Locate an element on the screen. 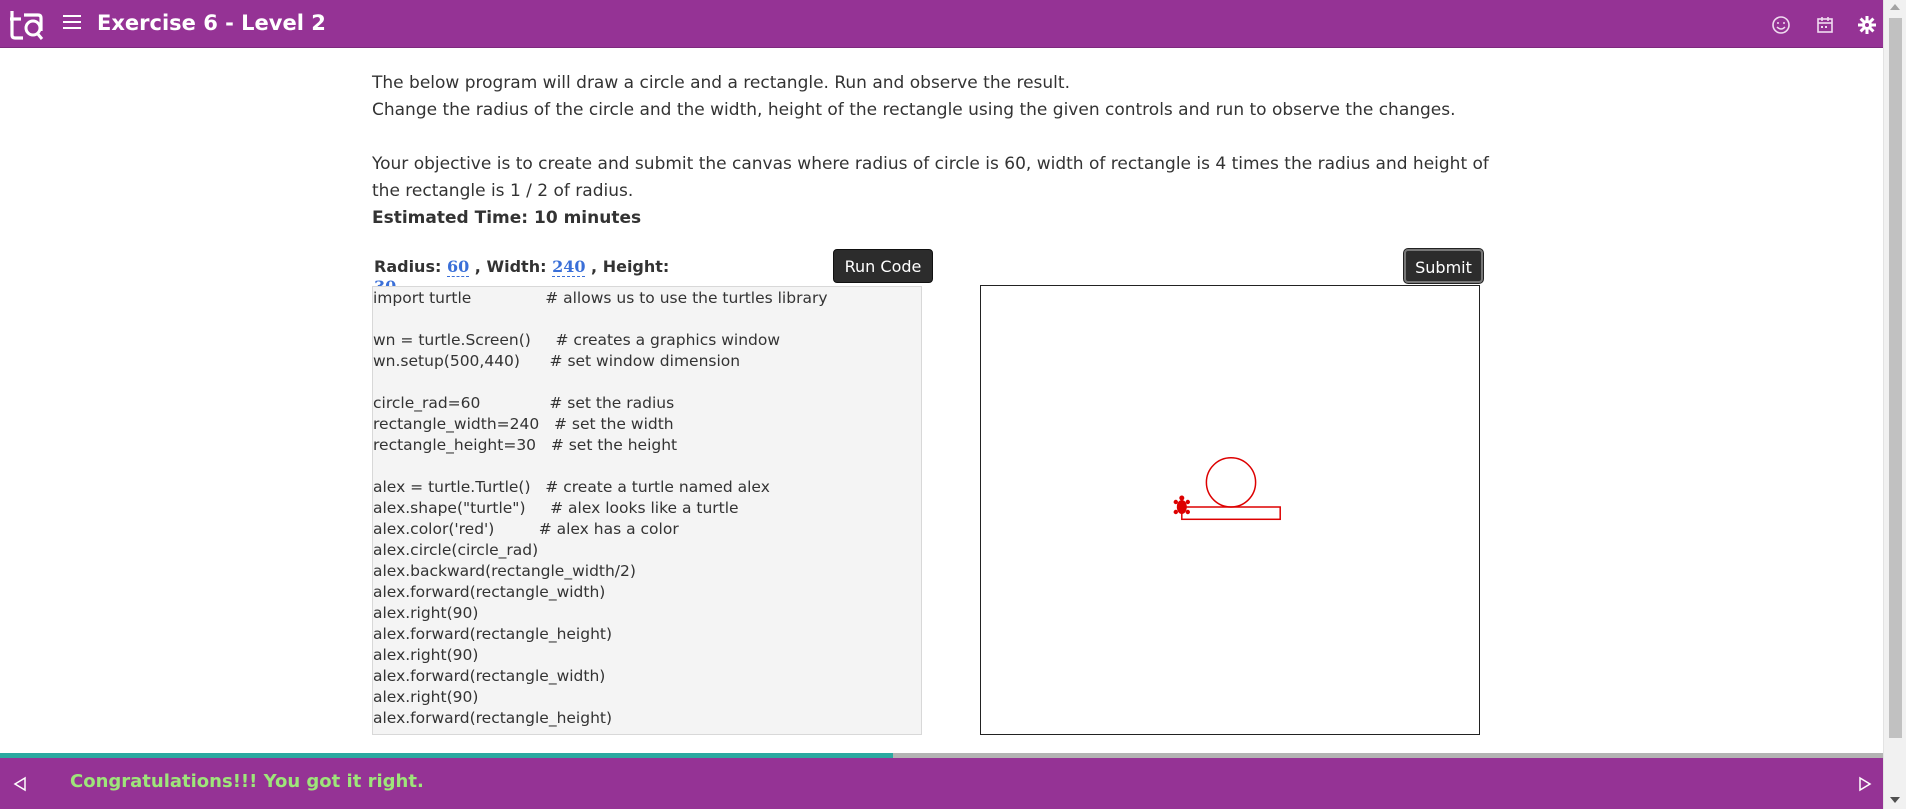 This screenshot has width=1906, height=809. code-line: alex.circle(circle_rad) is located at coordinates (456, 550).